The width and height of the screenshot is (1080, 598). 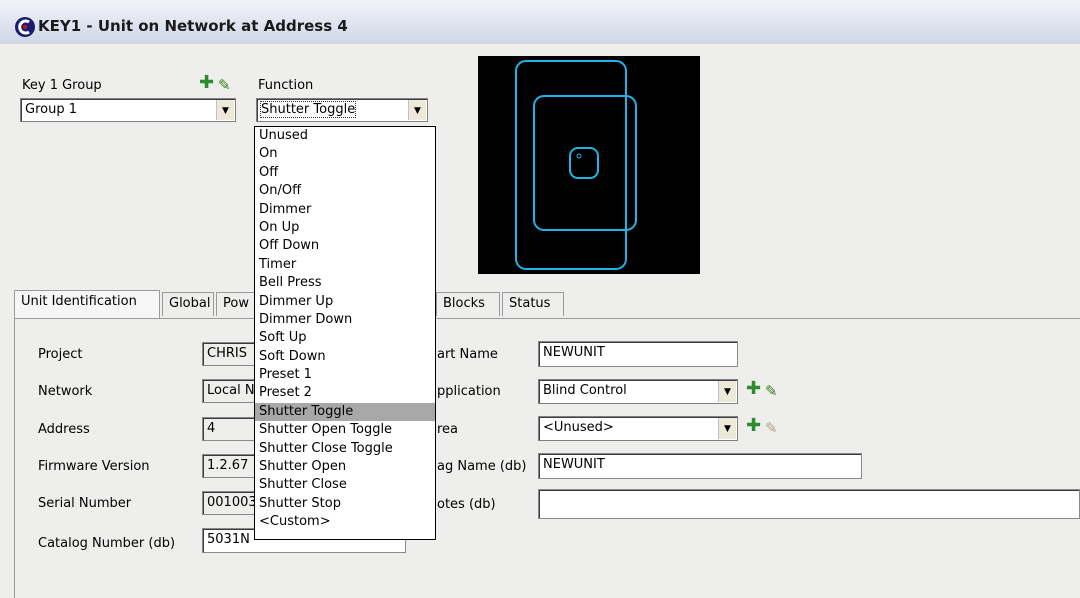 I want to click on tab-status: Status, so click(x=533, y=304).